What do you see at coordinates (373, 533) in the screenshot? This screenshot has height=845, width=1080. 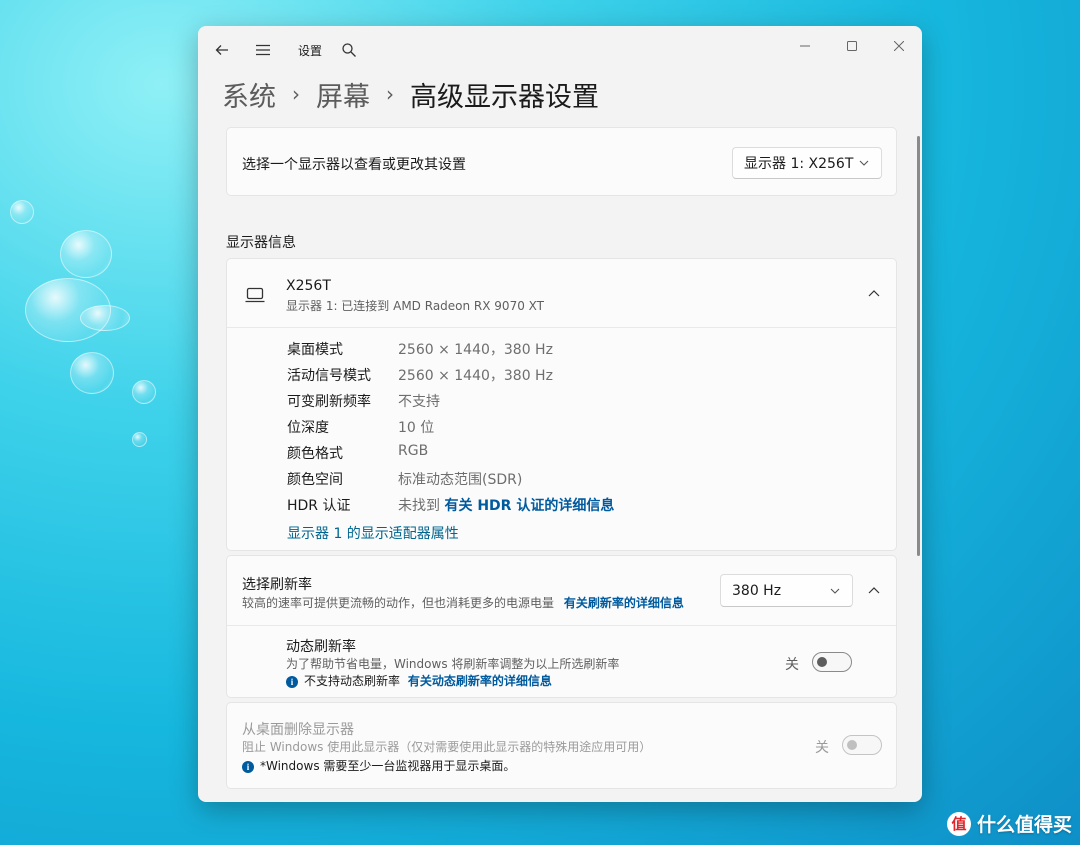 I see `adapter-properties-link: 显示器 1 的显示适配器属性` at bounding box center [373, 533].